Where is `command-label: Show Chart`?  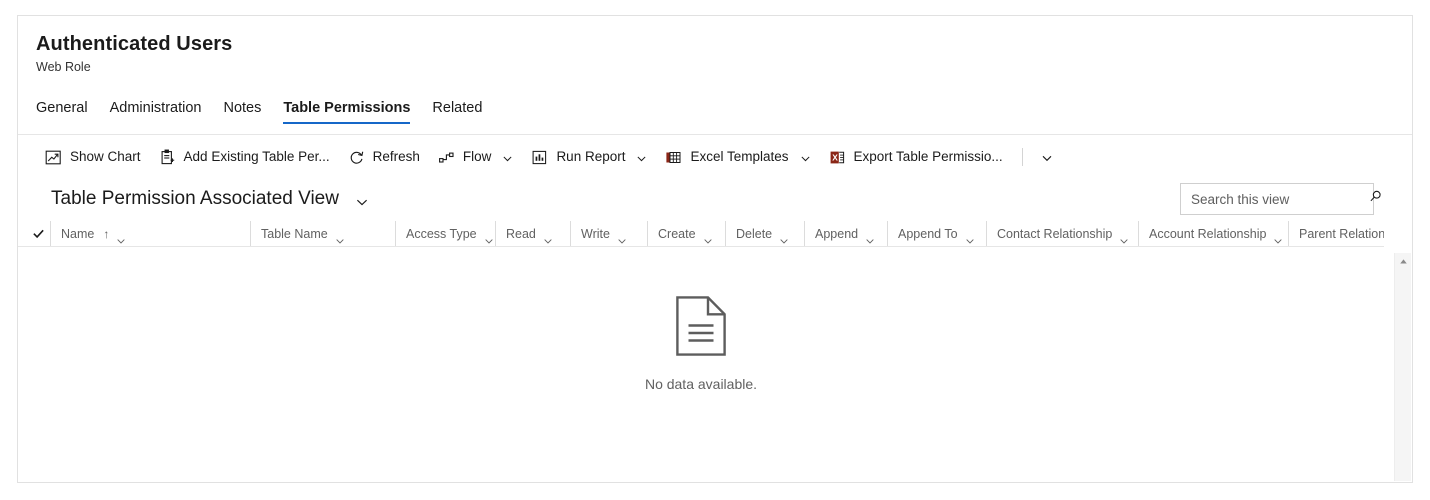 command-label: Show Chart is located at coordinates (105, 156).